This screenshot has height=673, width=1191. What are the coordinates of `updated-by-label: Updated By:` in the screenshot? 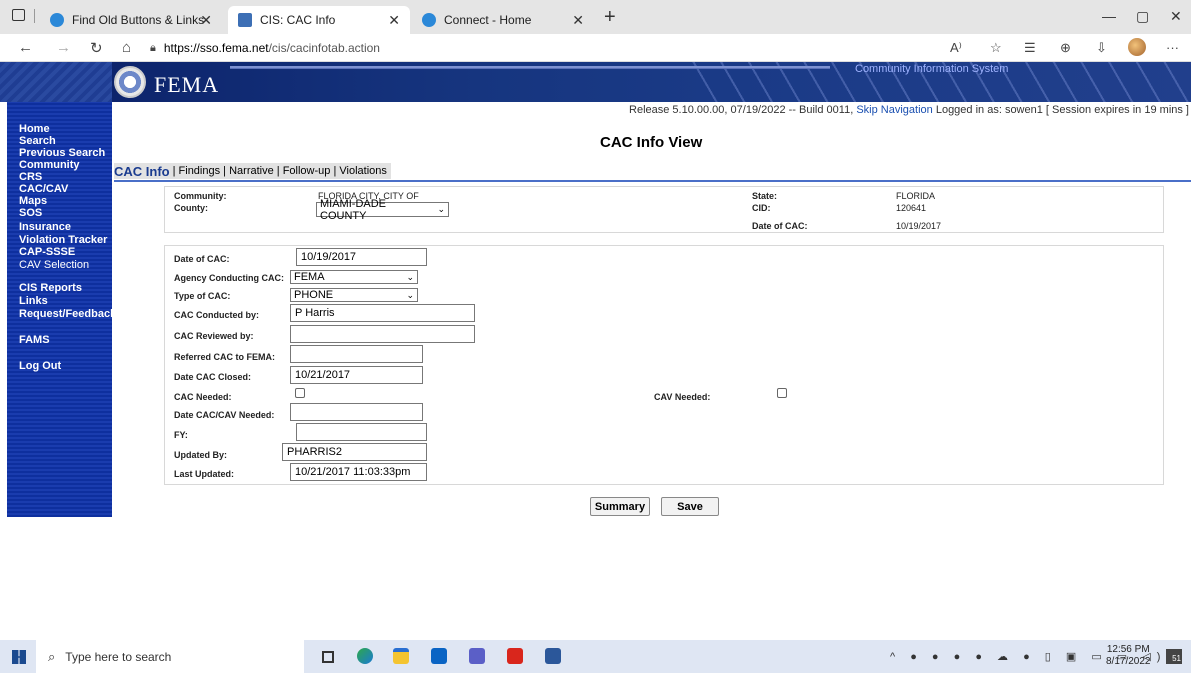 It's located at (201, 455).